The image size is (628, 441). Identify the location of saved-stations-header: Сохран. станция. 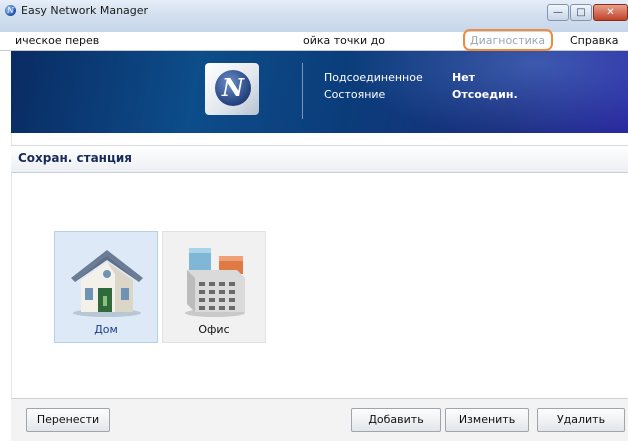
(319, 159).